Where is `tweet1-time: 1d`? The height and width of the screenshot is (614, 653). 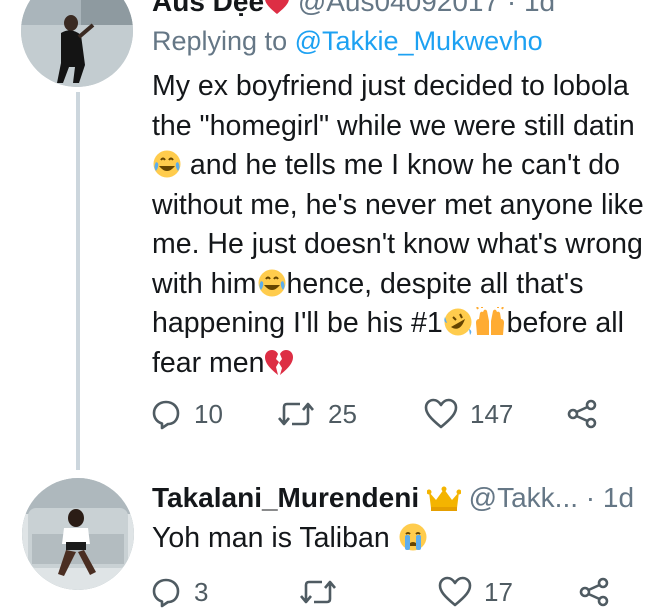 tweet1-time: 1d is located at coordinates (539, 8).